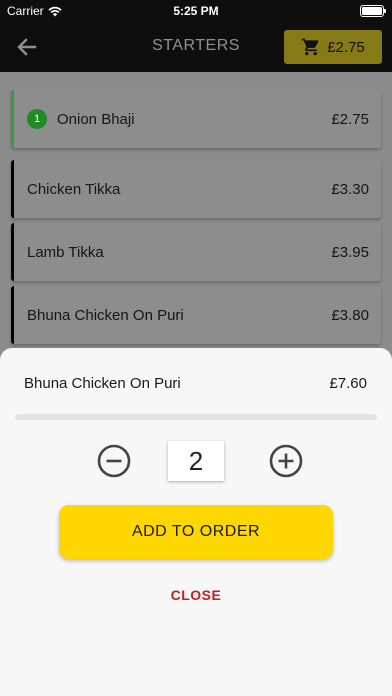  I want to click on item-price: £3.30, so click(350, 189).